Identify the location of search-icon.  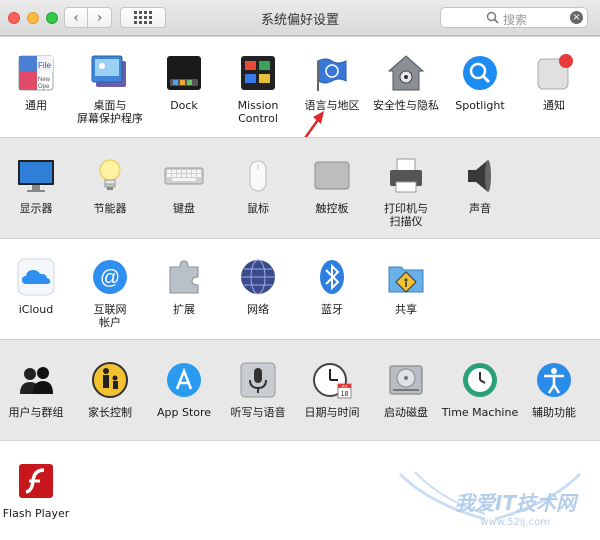
(492, 17).